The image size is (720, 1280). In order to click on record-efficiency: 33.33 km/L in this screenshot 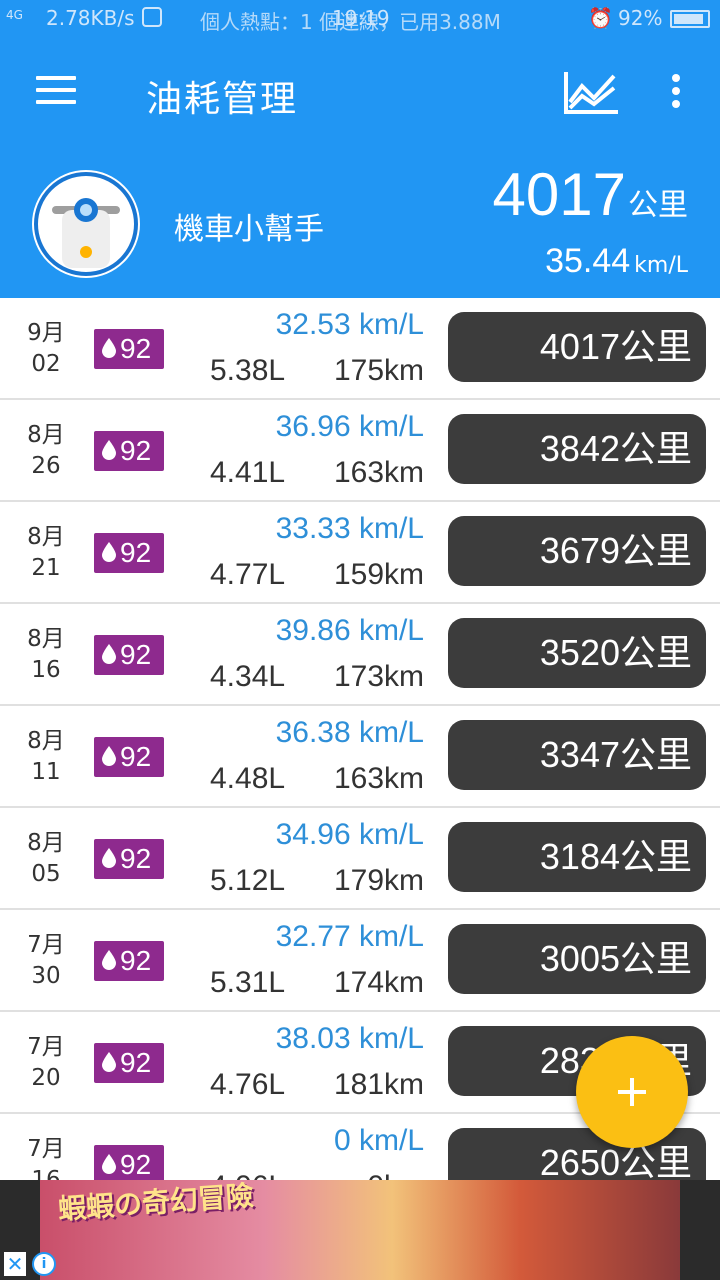, I will do `click(349, 528)`.